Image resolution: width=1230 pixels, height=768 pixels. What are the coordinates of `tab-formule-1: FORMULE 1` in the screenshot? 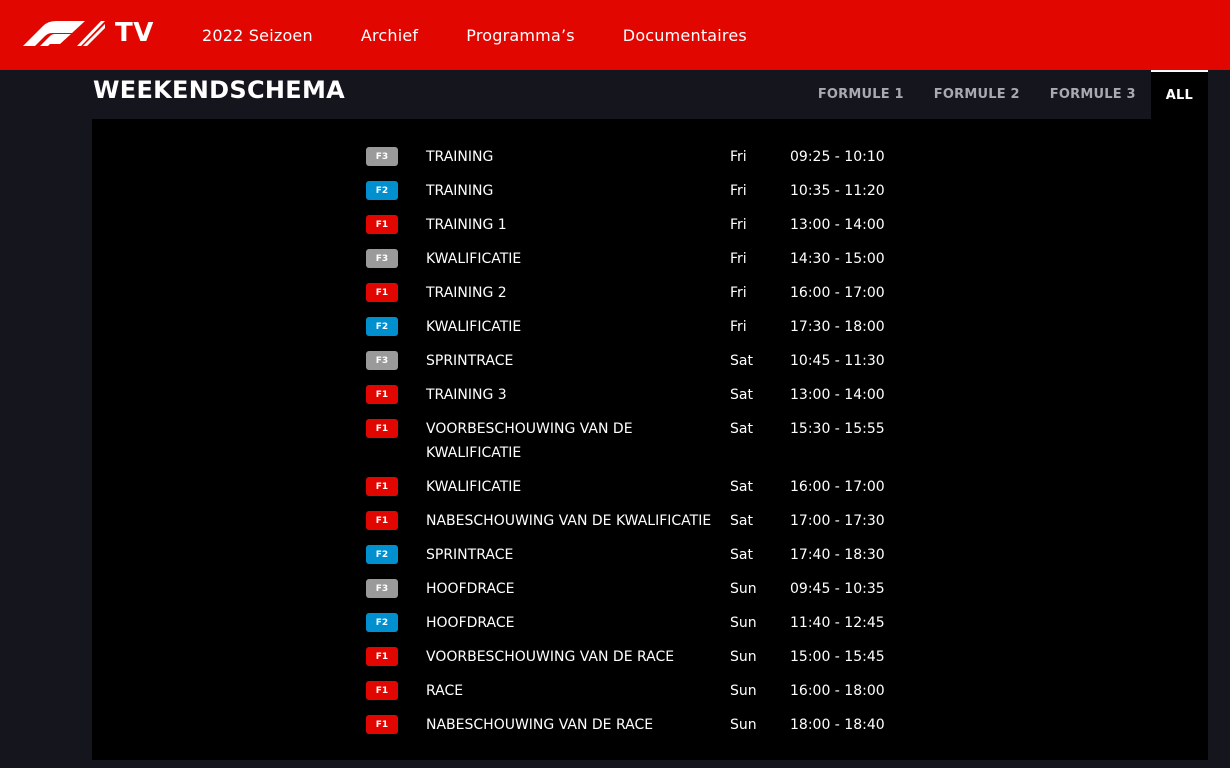 It's located at (861, 94).